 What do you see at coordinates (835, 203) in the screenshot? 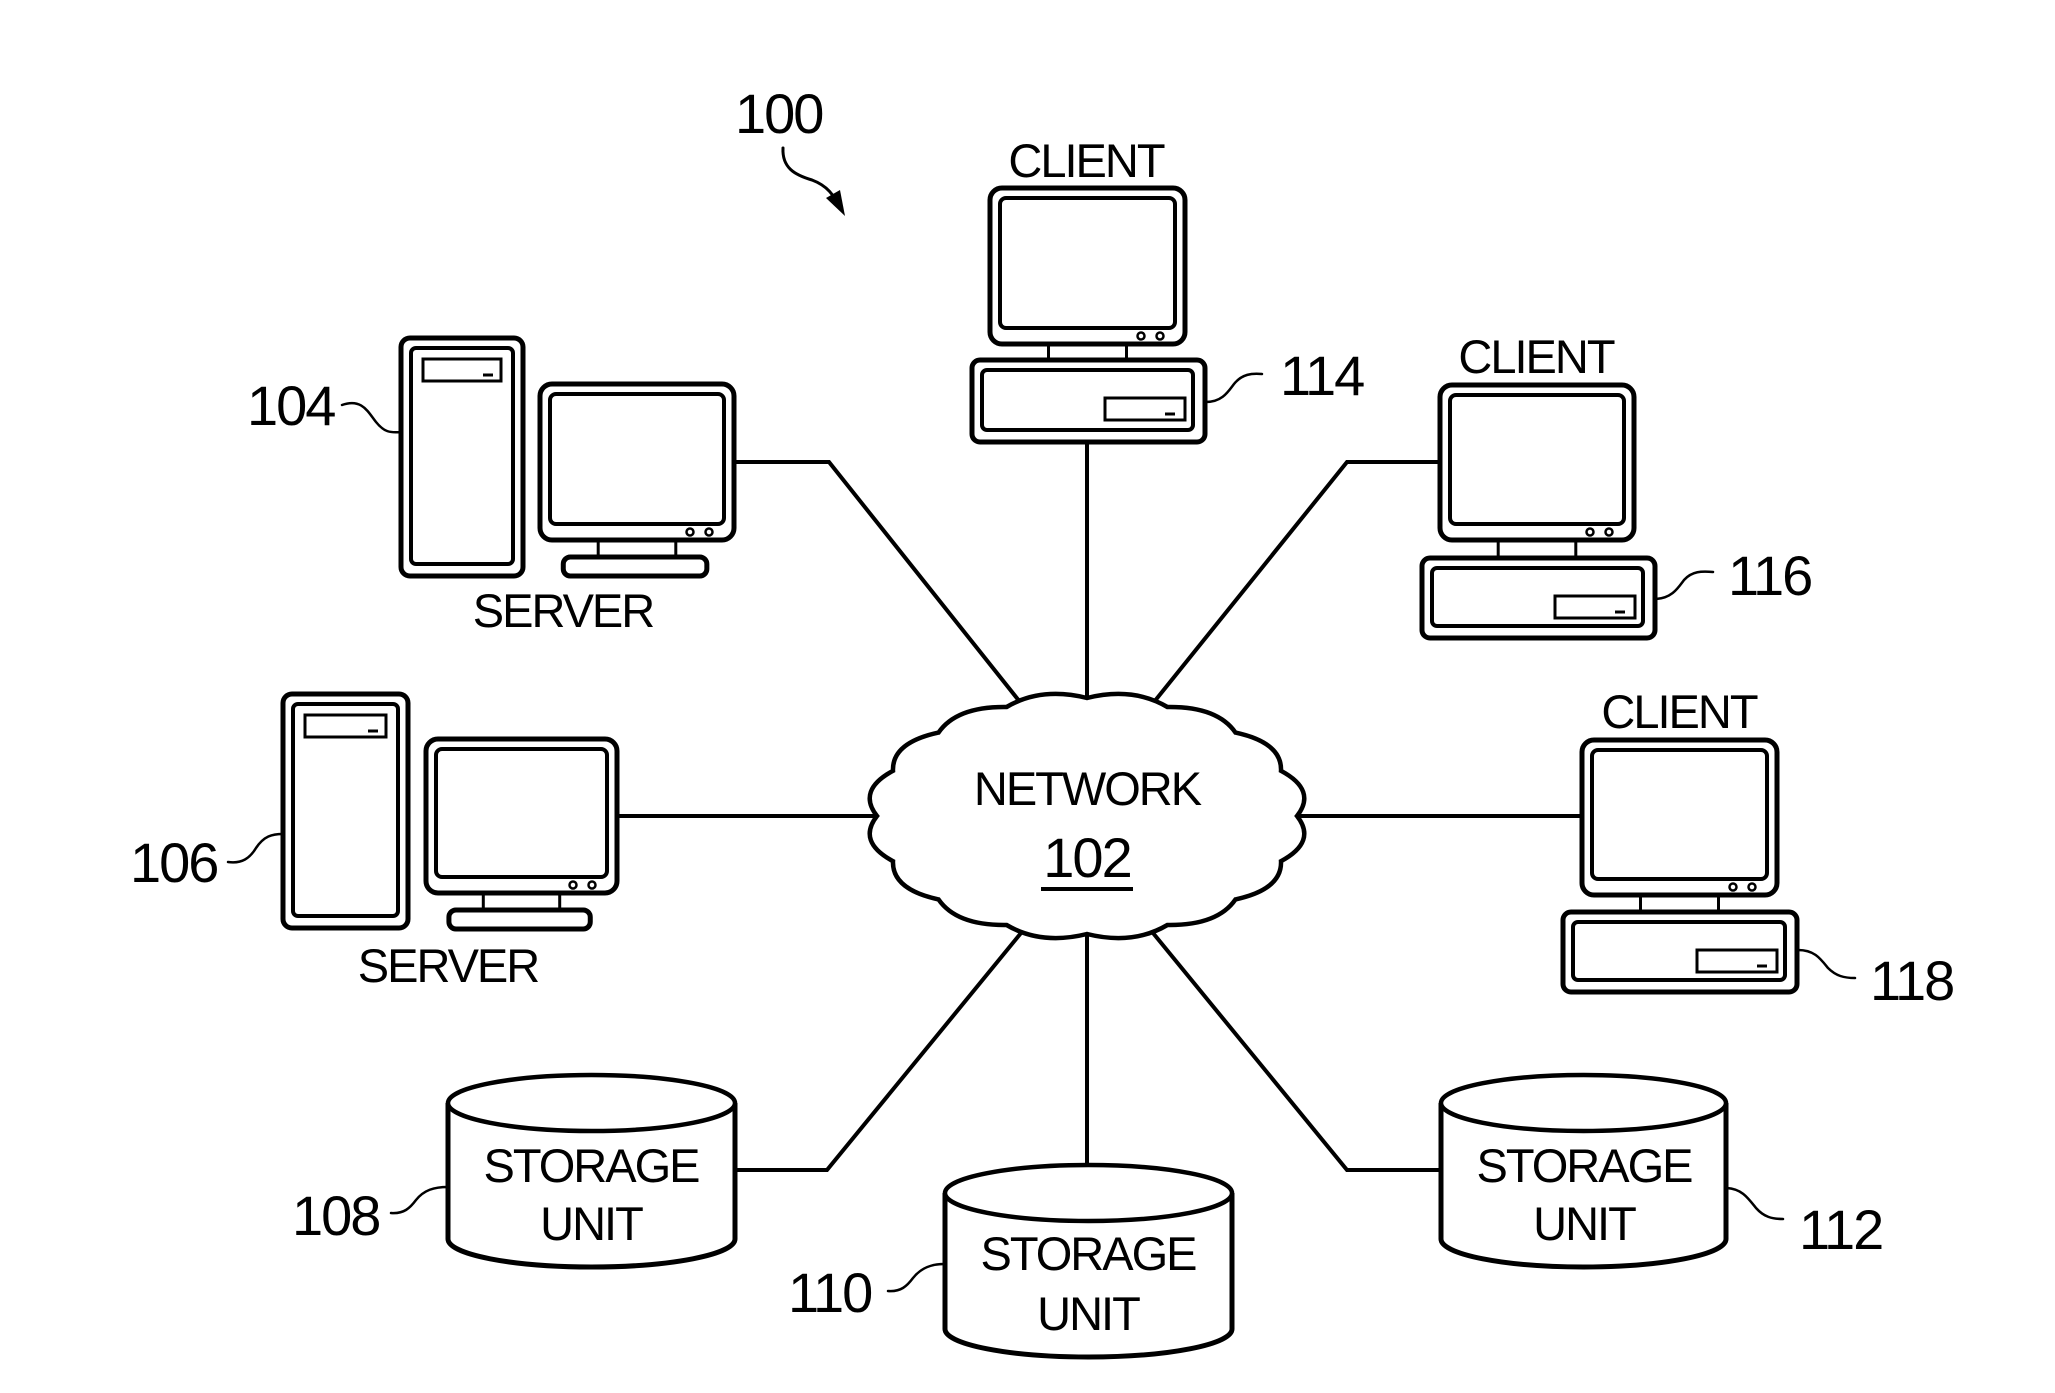
I see `arrowhead-icon` at bounding box center [835, 203].